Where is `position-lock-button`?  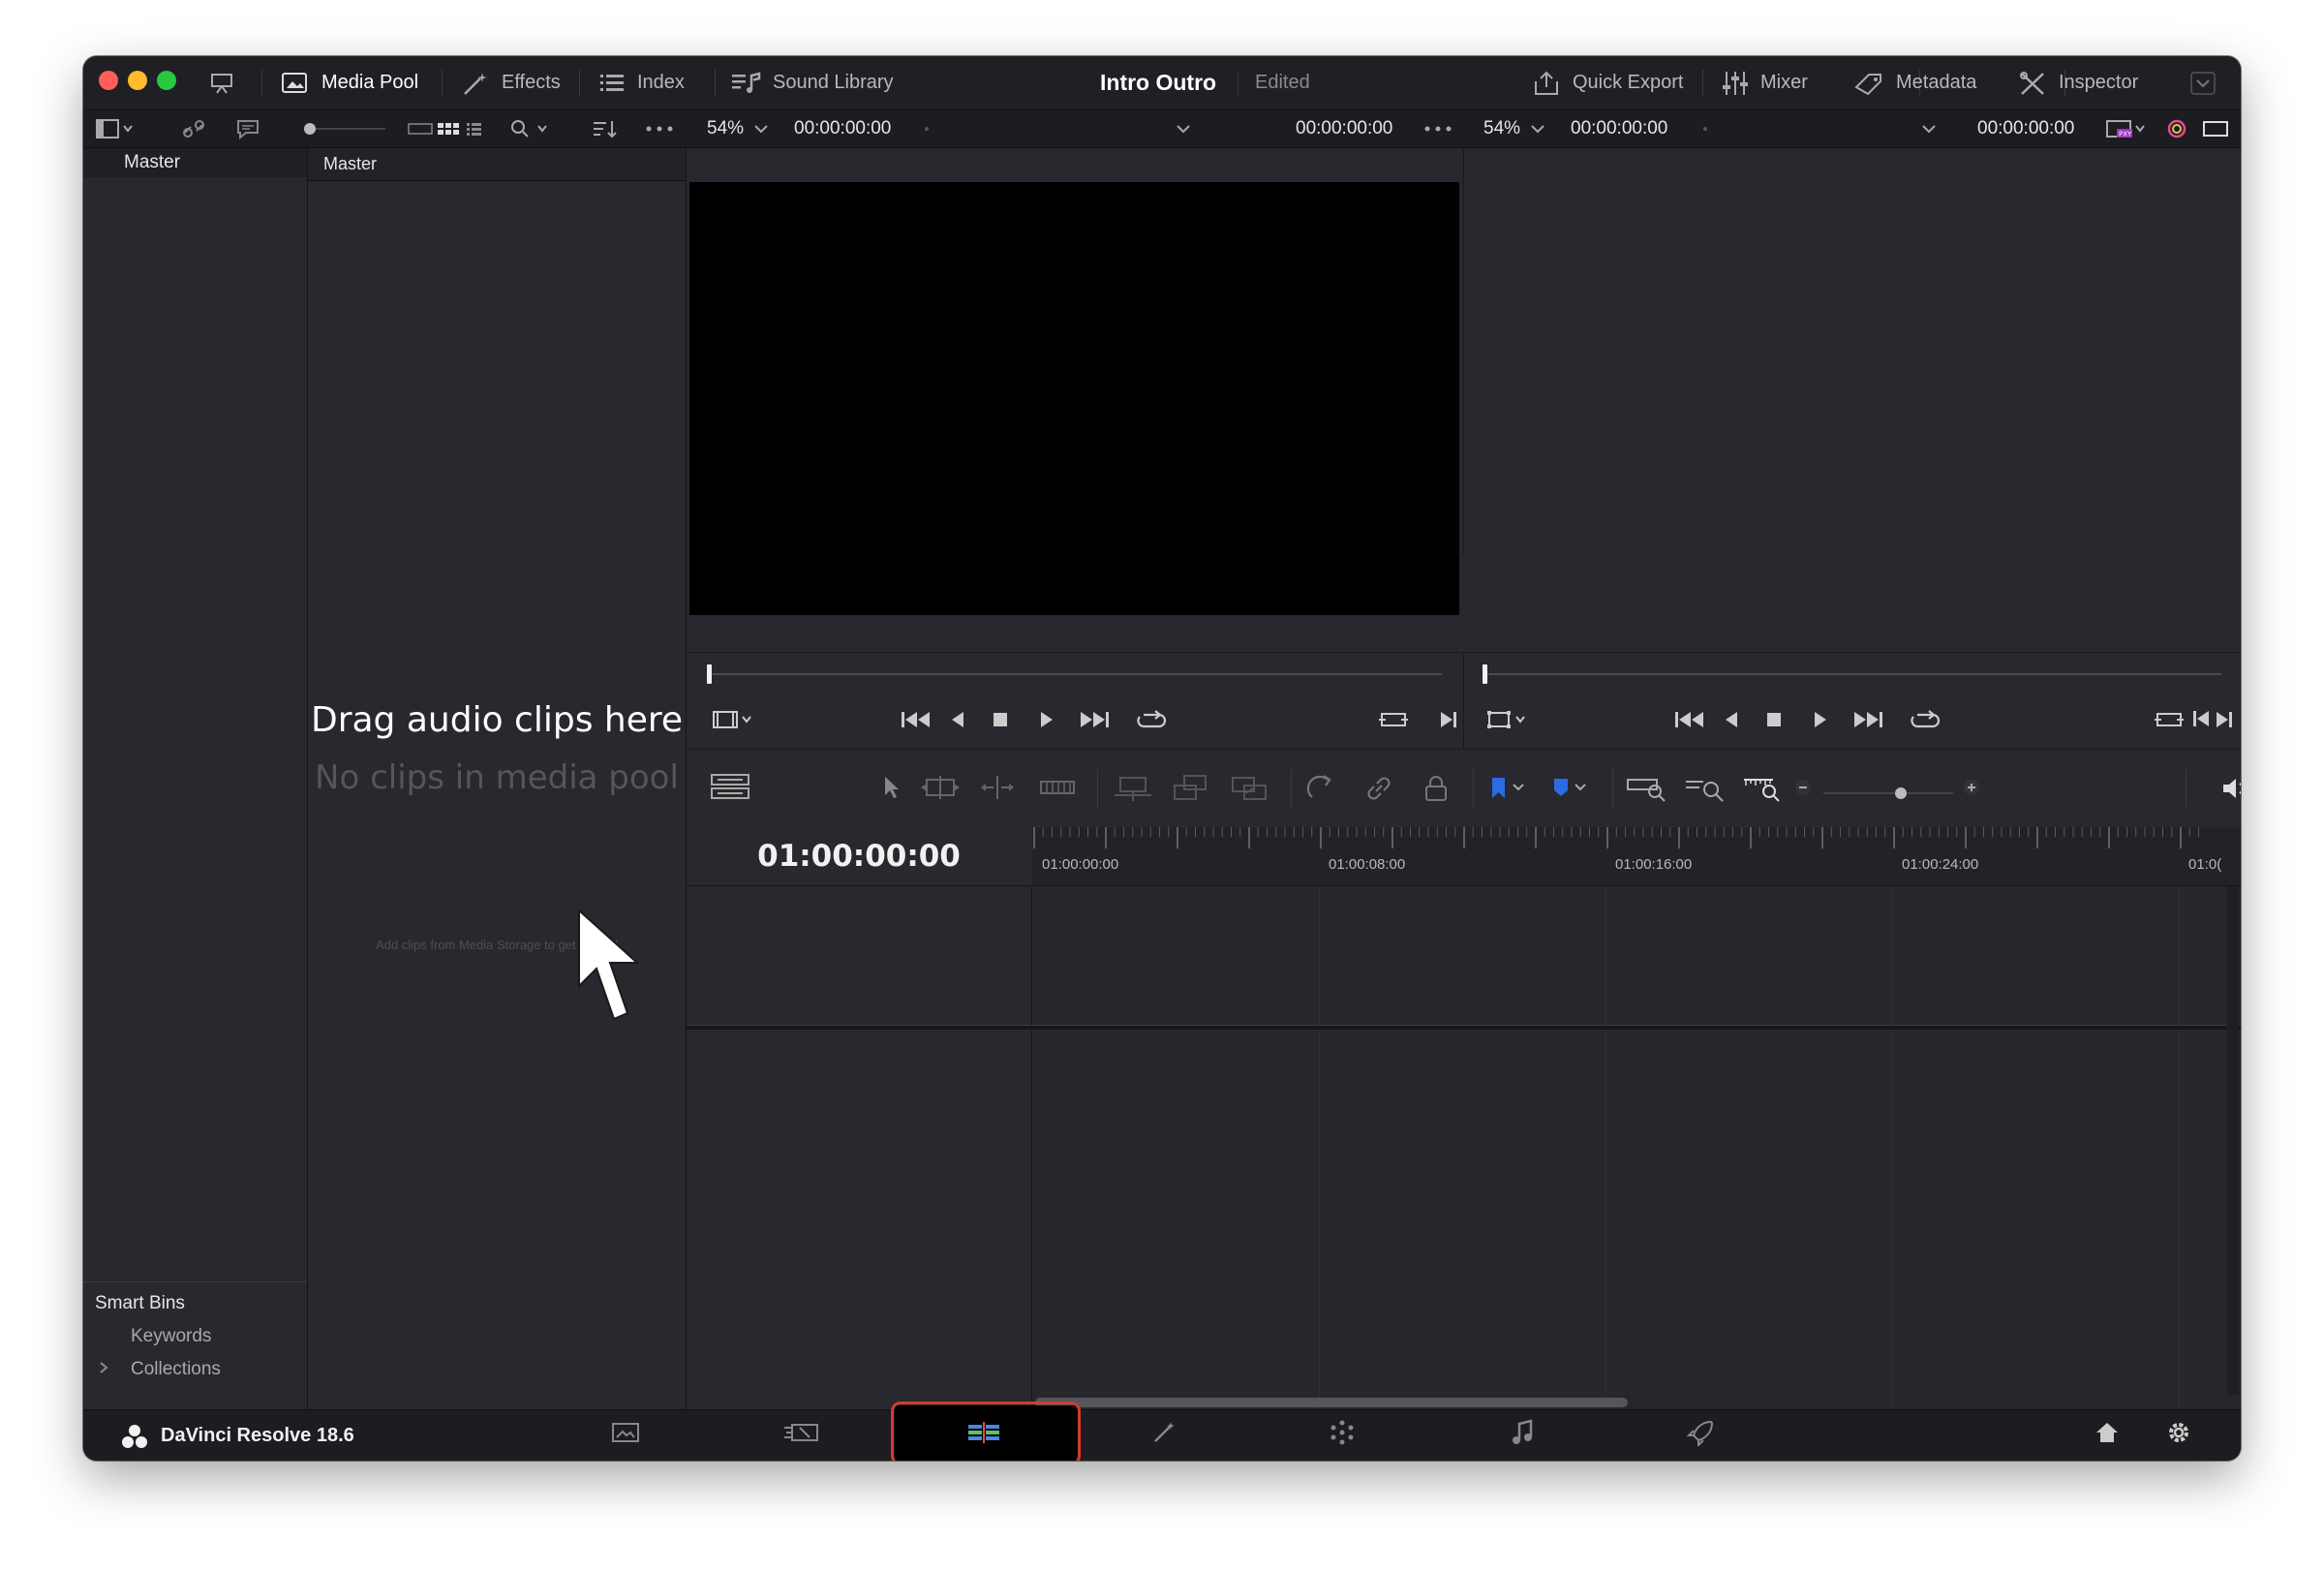 position-lock-button is located at coordinates (1436, 791).